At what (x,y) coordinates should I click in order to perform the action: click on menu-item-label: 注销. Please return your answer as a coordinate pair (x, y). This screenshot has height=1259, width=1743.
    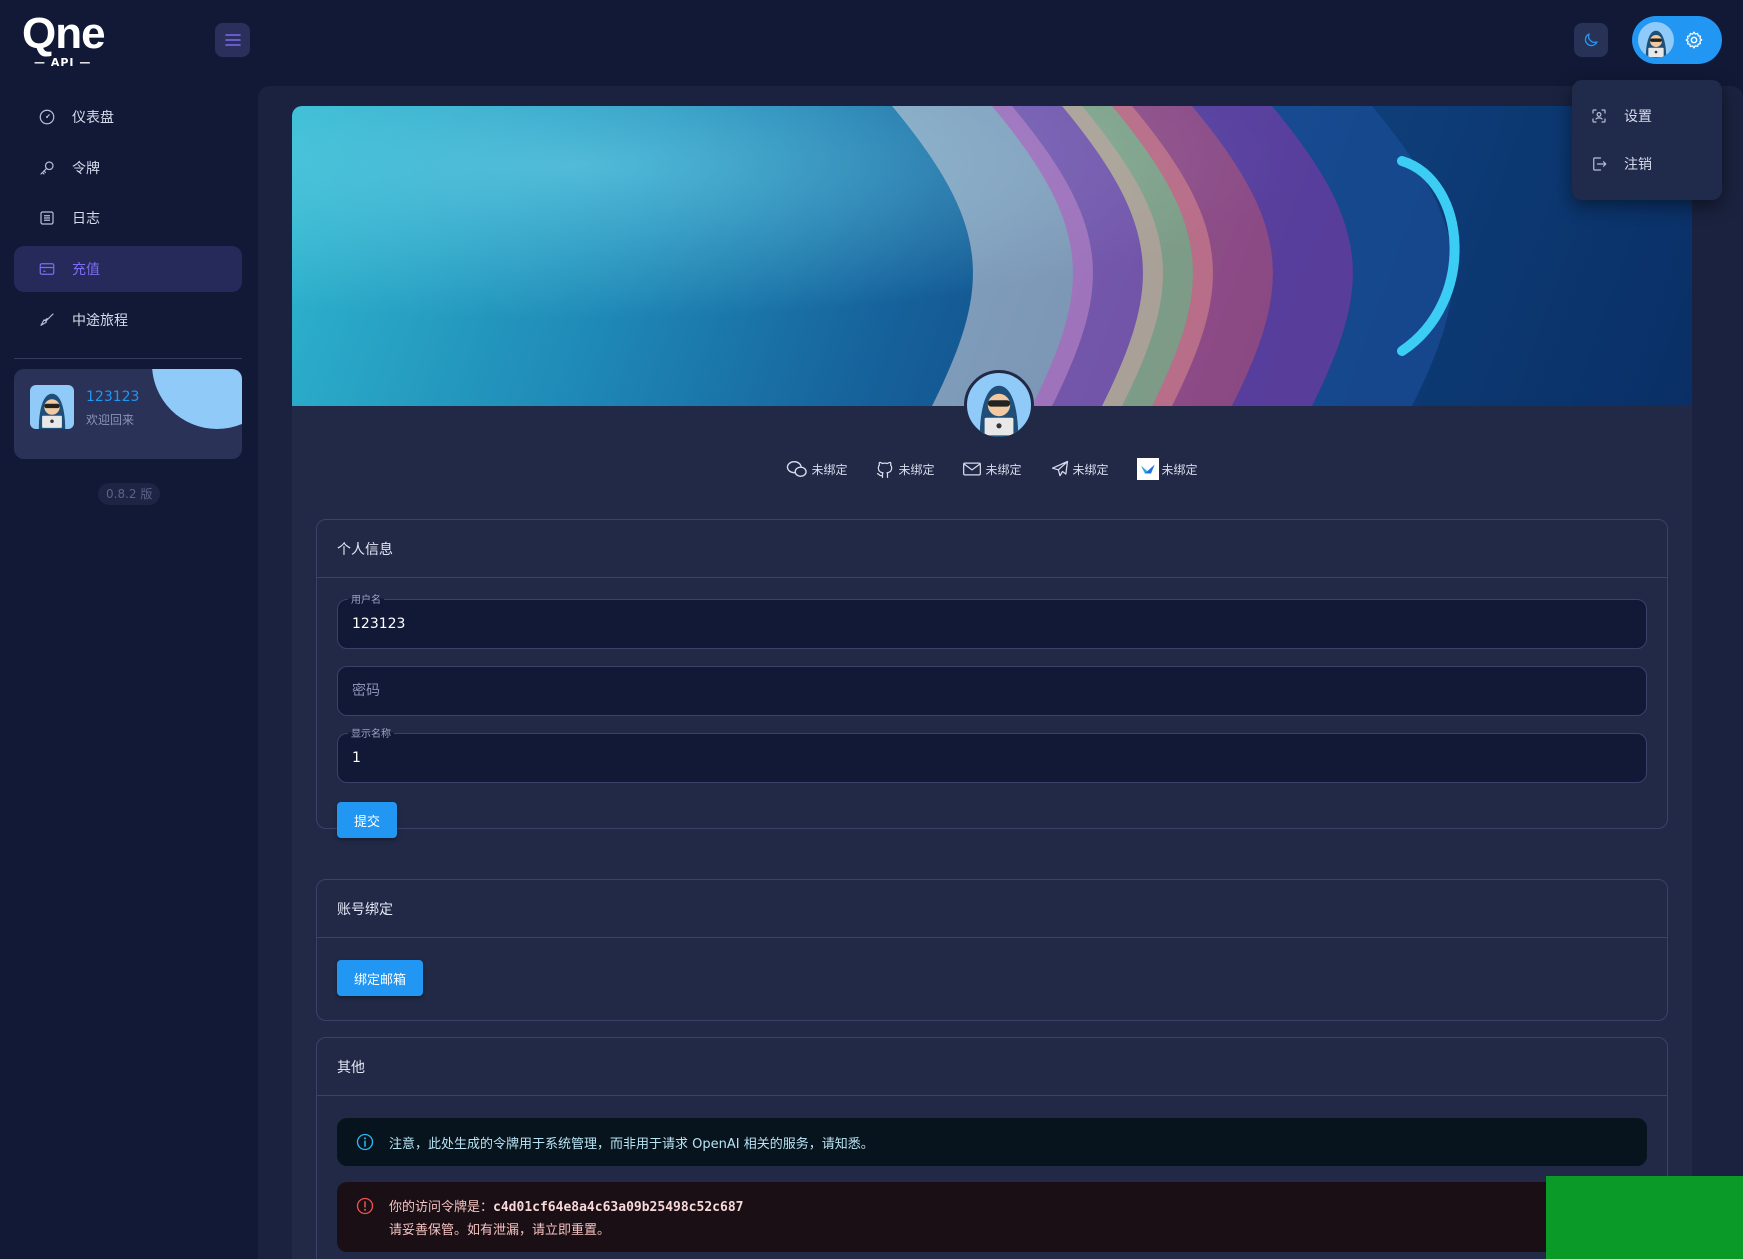
    Looking at the image, I should click on (1638, 165).